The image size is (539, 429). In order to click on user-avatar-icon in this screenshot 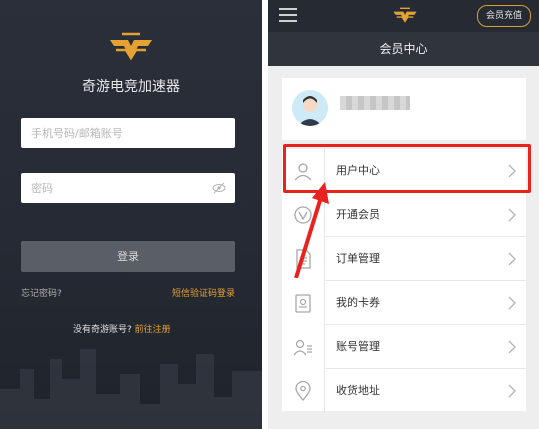, I will do `click(310, 111)`.